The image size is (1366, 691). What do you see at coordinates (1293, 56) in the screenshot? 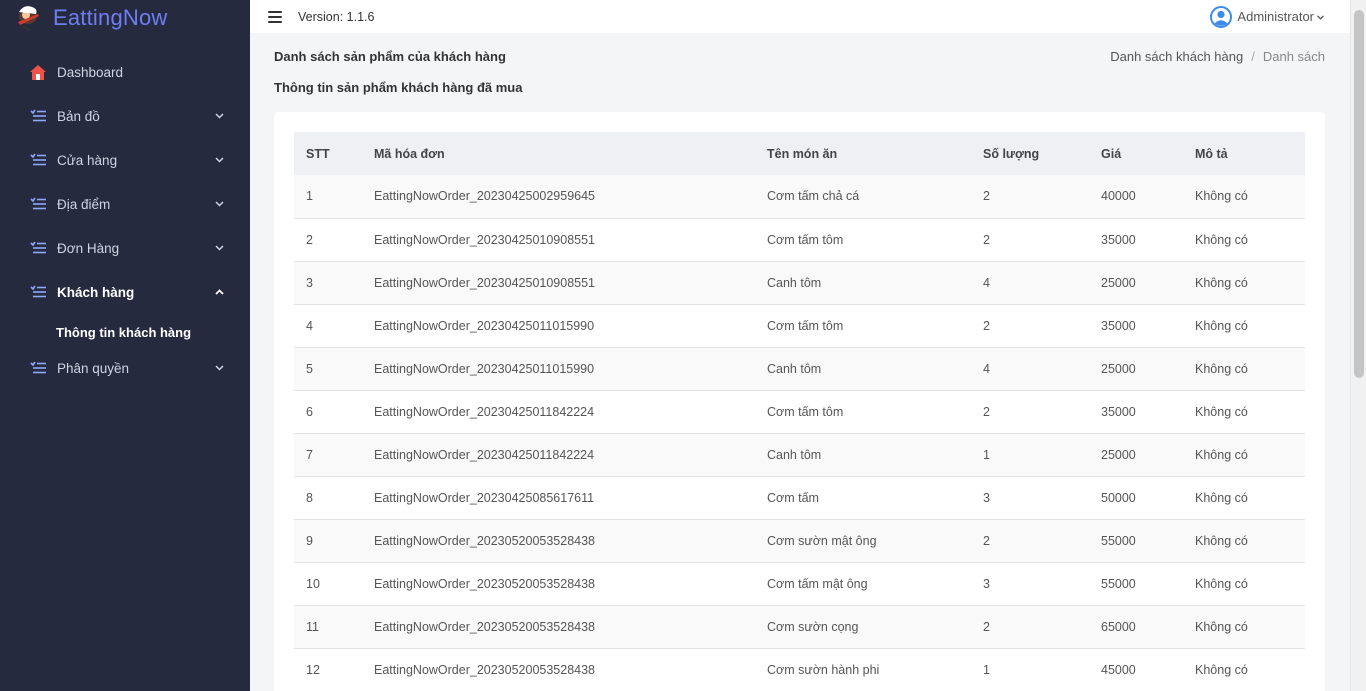
I see `breadcrumb-current: Danh sách` at bounding box center [1293, 56].